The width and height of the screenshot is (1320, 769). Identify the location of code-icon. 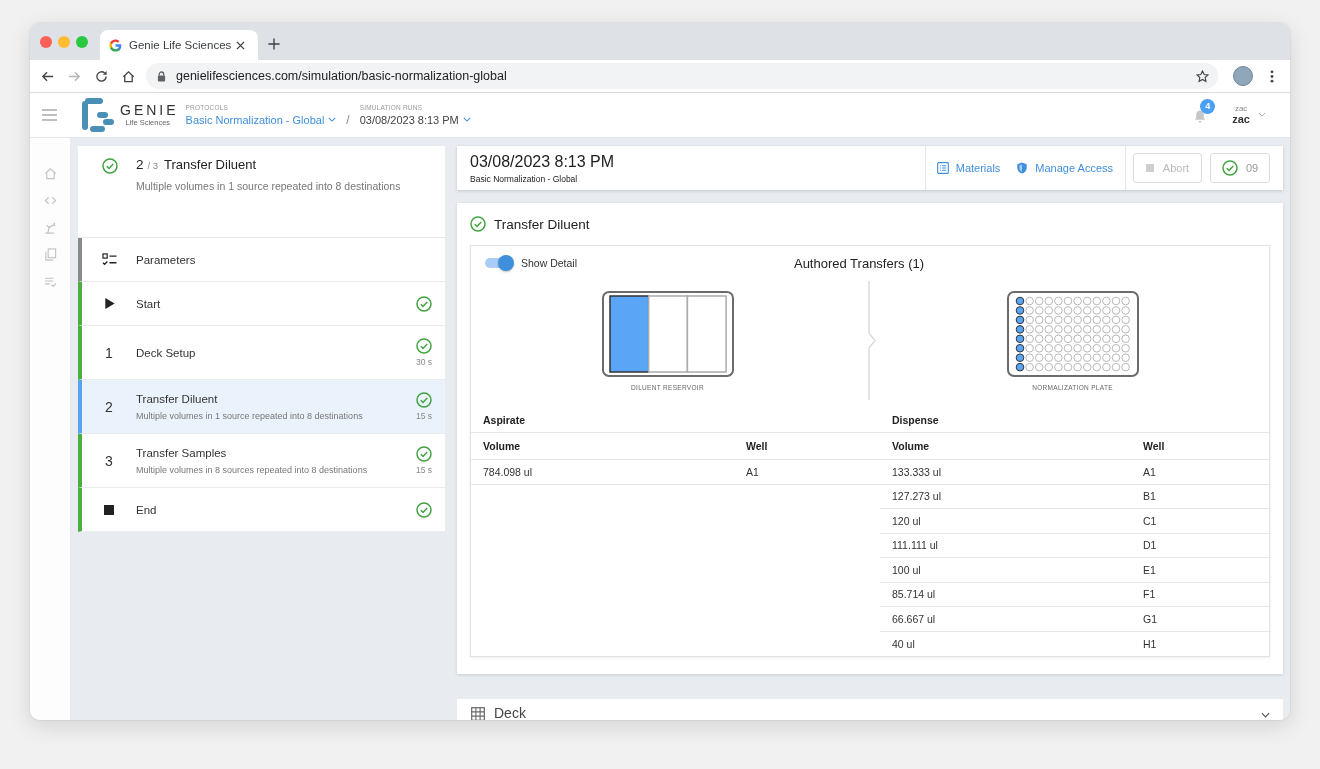
(50, 200).